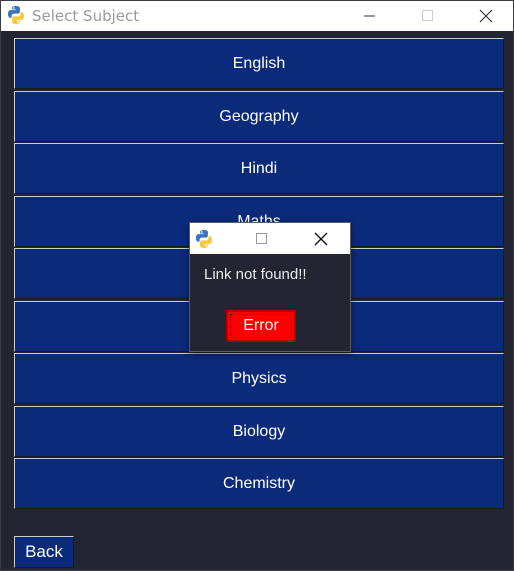 The width and height of the screenshot is (514, 571). What do you see at coordinates (261, 326) in the screenshot?
I see `error-button: Error` at bounding box center [261, 326].